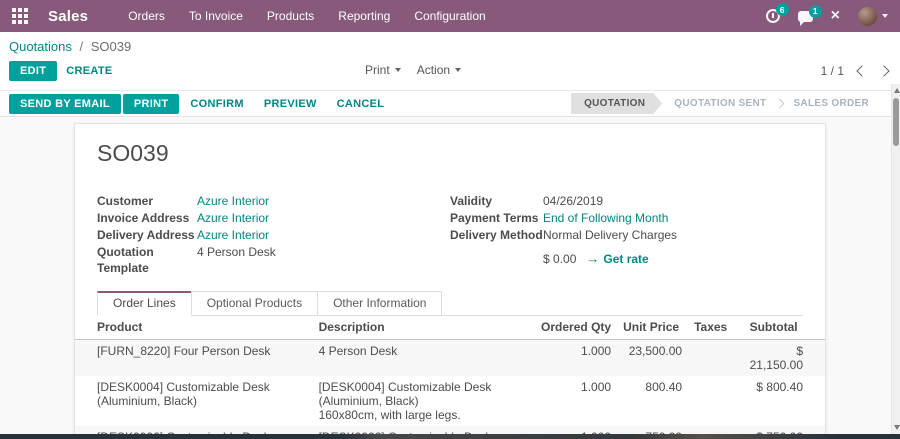 This screenshot has height=439, width=900. I want to click on status-steps: QUOTATION QUOTATION SENT SALES ORDER, so click(726, 103).